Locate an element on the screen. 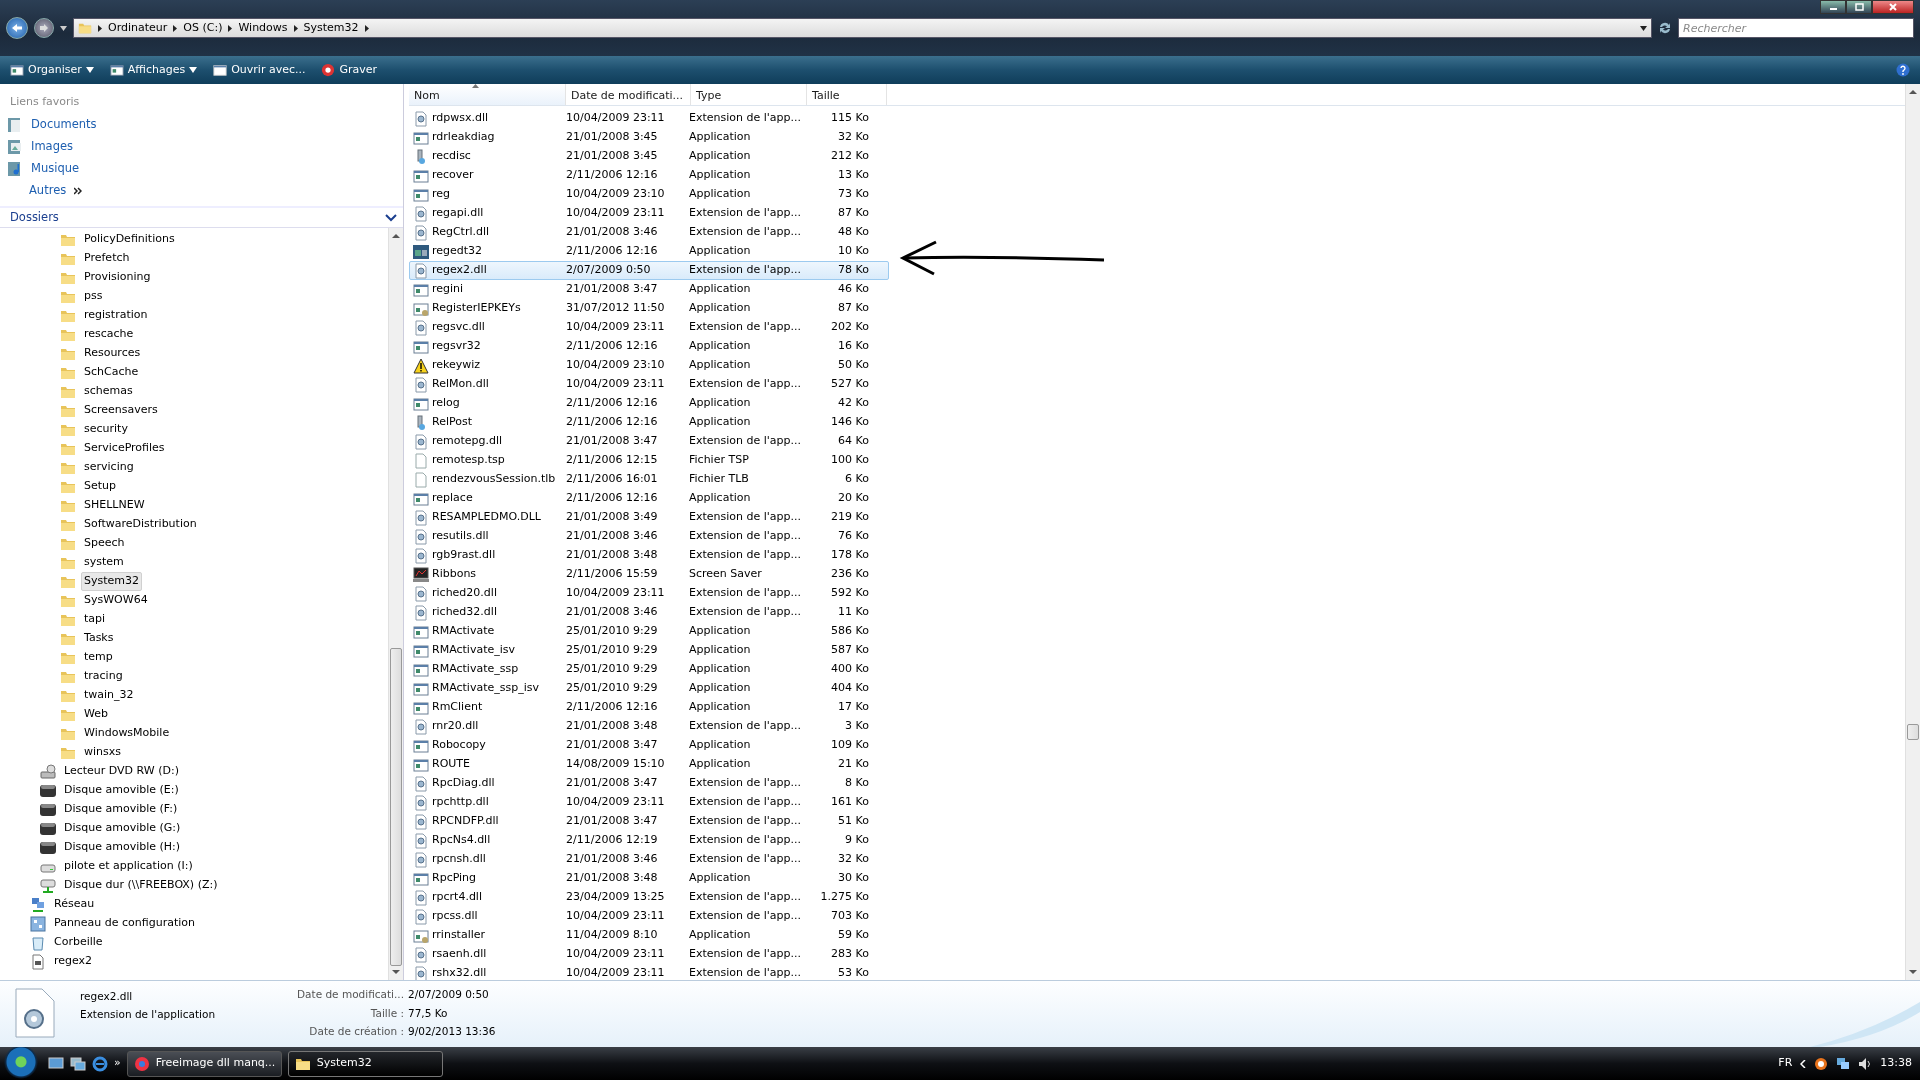 The image size is (1920, 1080). tree-item: WindowsMobile is located at coordinates (127, 733).